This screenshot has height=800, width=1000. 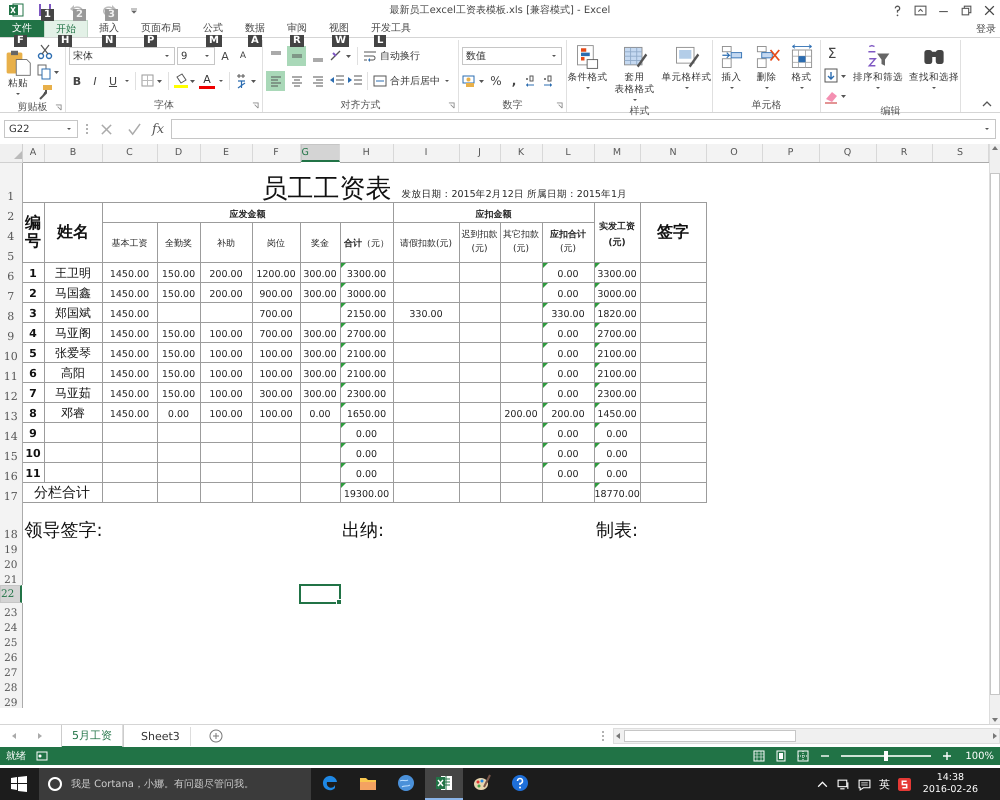 What do you see at coordinates (520, 783) in the screenshot?
I see `help-icon` at bounding box center [520, 783].